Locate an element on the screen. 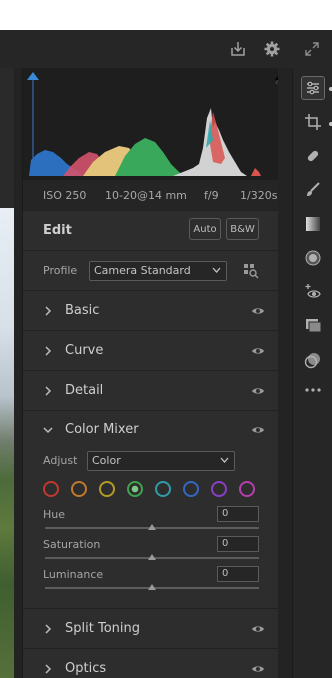 Image resolution: width=332 pixels, height=678 pixels. more-icon is located at coordinates (313, 390).